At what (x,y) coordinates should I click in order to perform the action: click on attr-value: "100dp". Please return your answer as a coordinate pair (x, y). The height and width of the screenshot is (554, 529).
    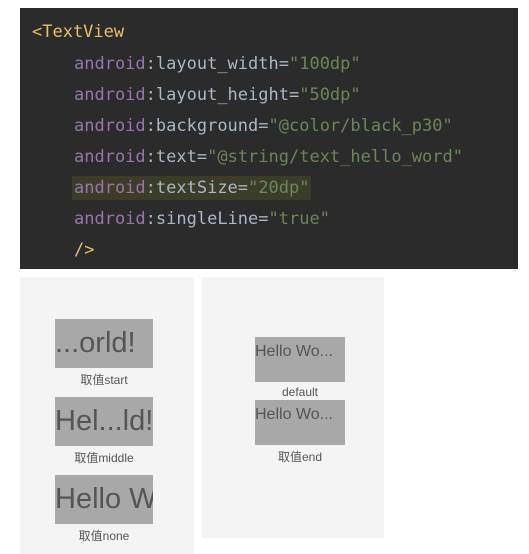
    Looking at the image, I should click on (324, 64).